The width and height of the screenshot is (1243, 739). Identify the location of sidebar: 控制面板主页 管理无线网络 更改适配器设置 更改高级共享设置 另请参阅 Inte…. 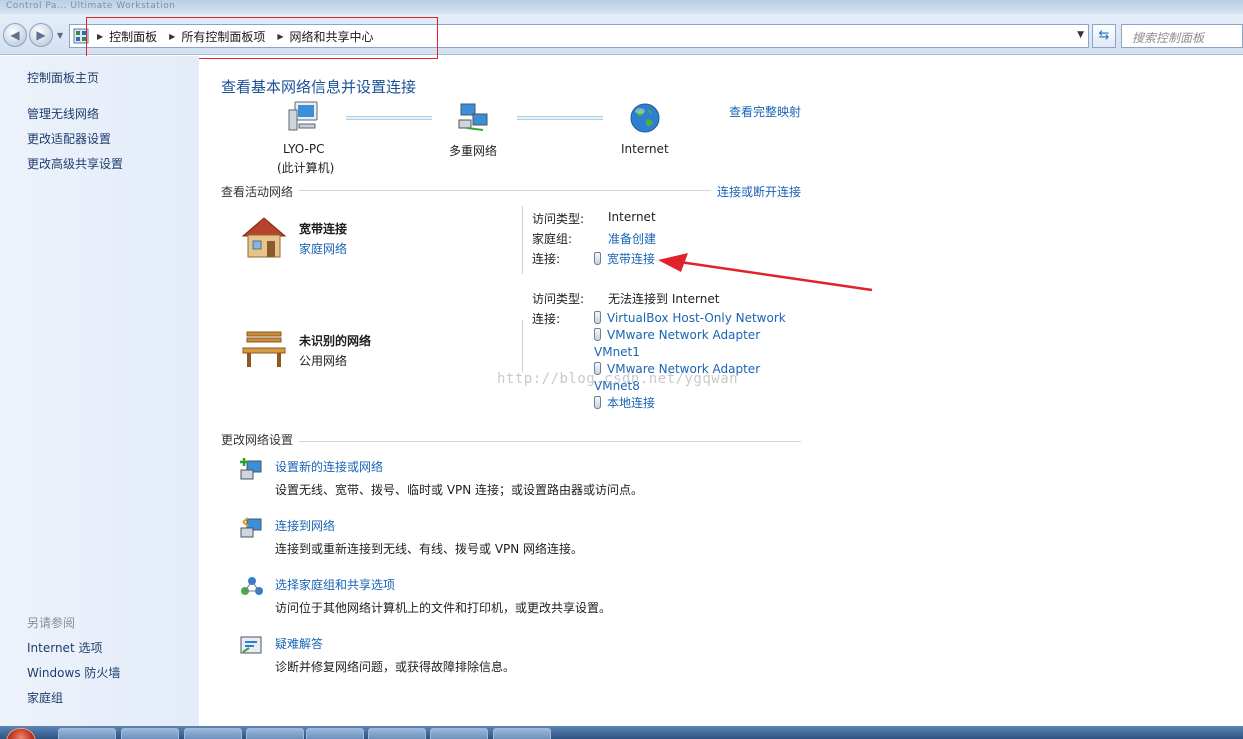
(99, 391).